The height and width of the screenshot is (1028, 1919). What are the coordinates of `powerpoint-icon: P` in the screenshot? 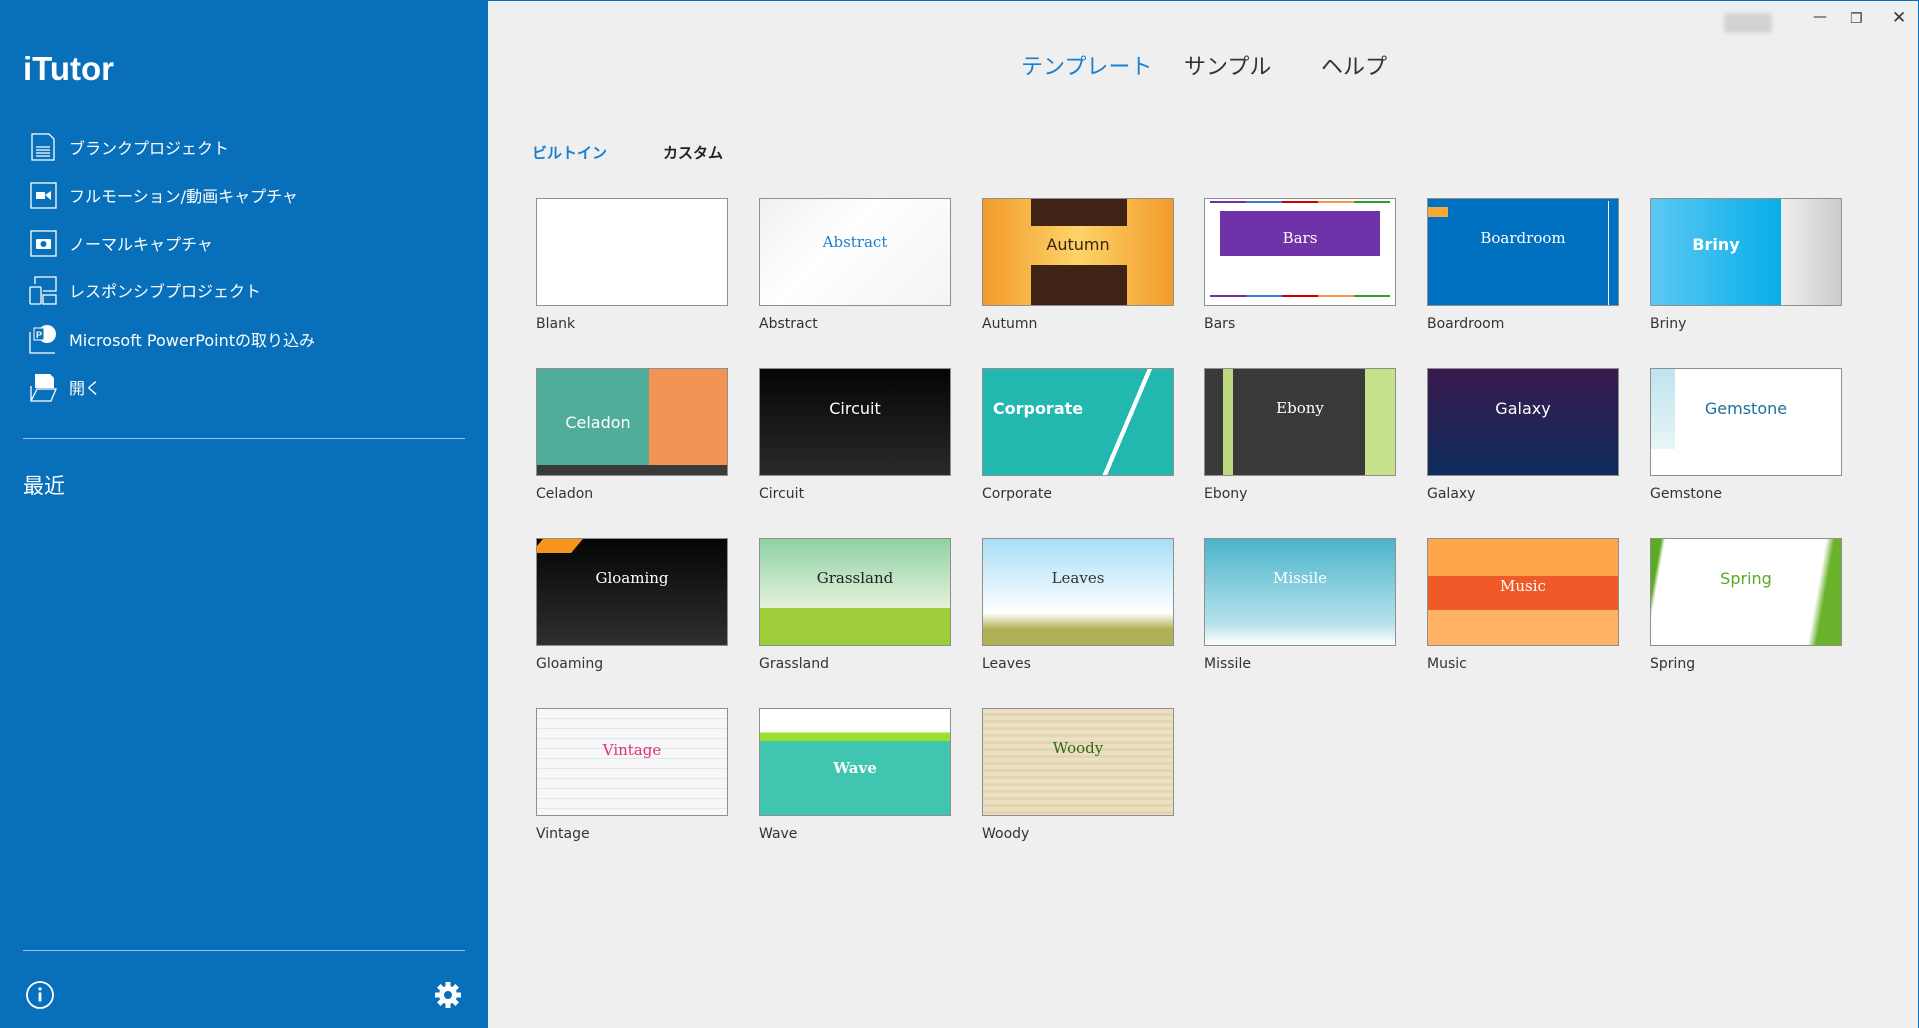 It's located at (42, 339).